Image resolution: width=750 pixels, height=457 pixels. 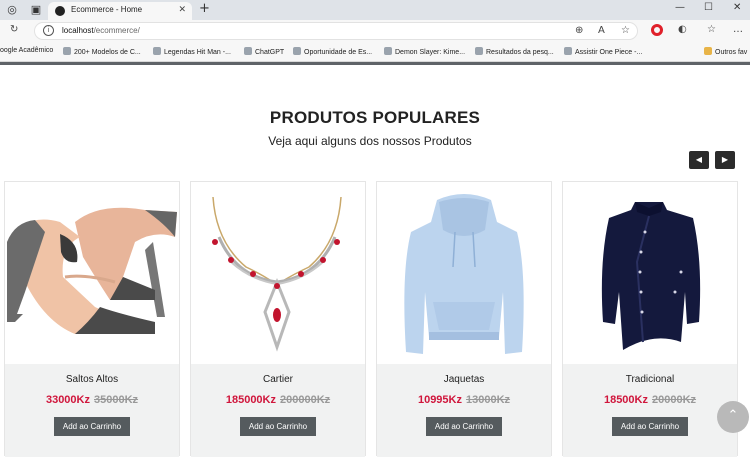 I want to click on minimize-icon: —, so click(x=680, y=7).